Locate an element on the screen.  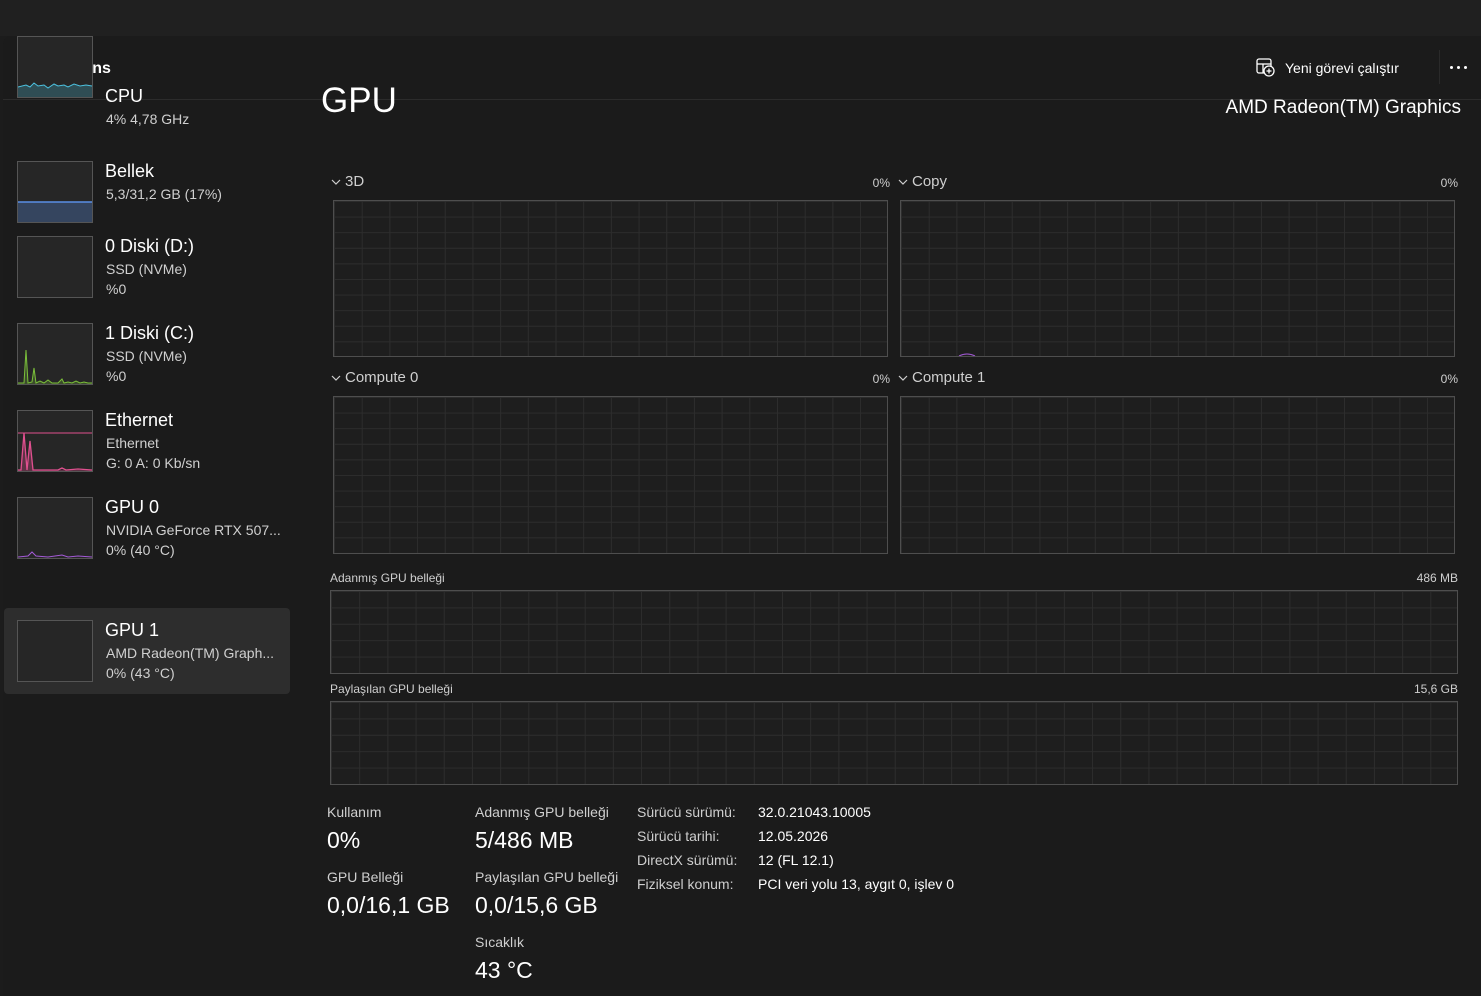
memory-sparkline is located at coordinates (55, 211).